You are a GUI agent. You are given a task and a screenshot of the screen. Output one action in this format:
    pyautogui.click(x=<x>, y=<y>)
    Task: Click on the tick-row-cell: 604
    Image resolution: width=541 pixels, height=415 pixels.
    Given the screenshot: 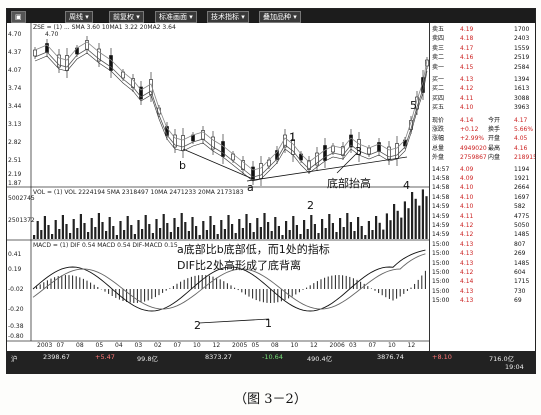 What is the action you would take?
    pyautogui.click(x=520, y=272)
    